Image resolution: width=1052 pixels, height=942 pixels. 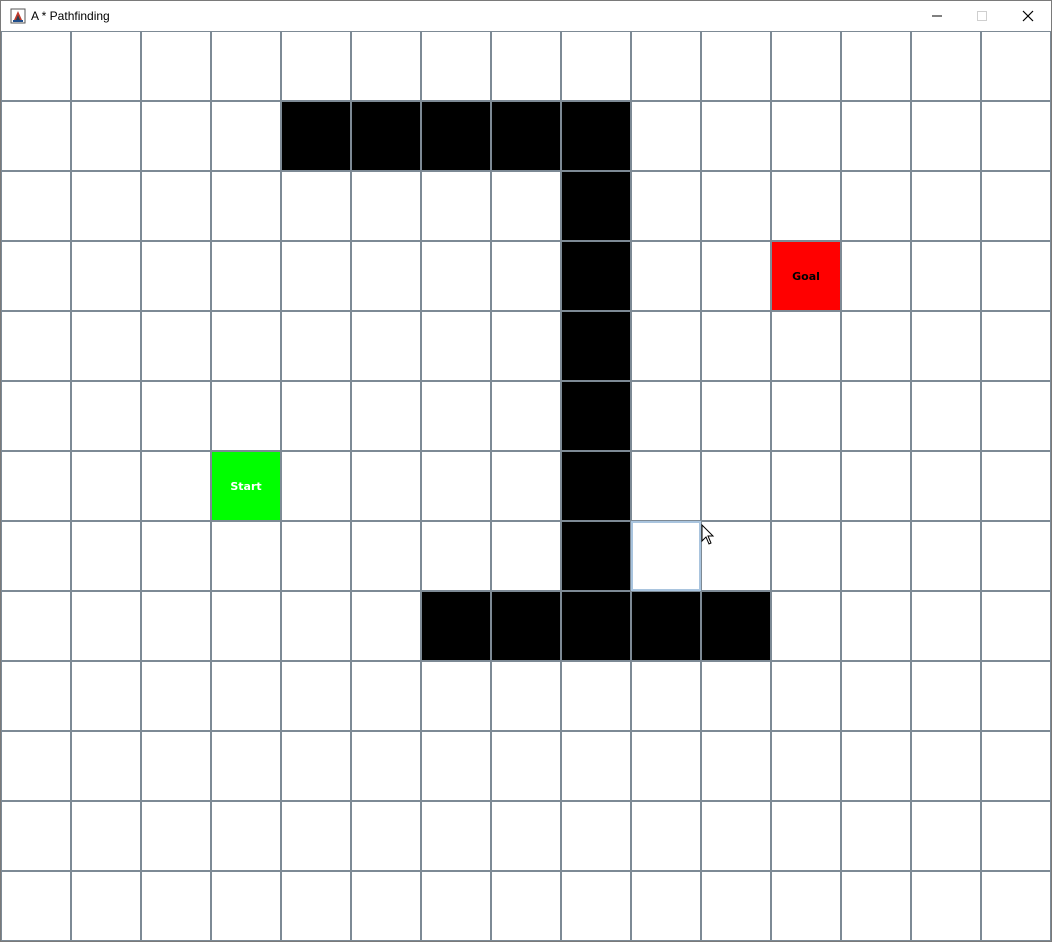 What do you see at coordinates (1028, 16) in the screenshot?
I see `close-button` at bounding box center [1028, 16].